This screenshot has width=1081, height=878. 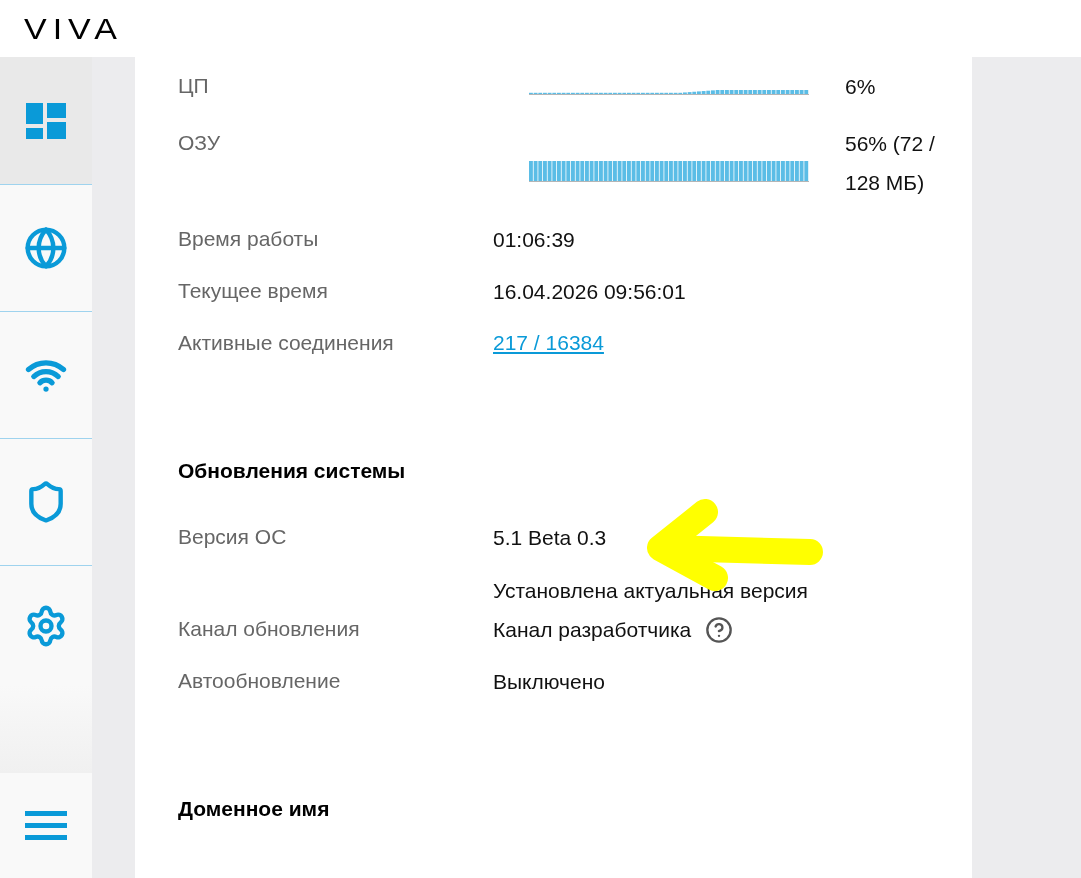 I want to click on field-label: Текущее время, so click(x=253, y=291).